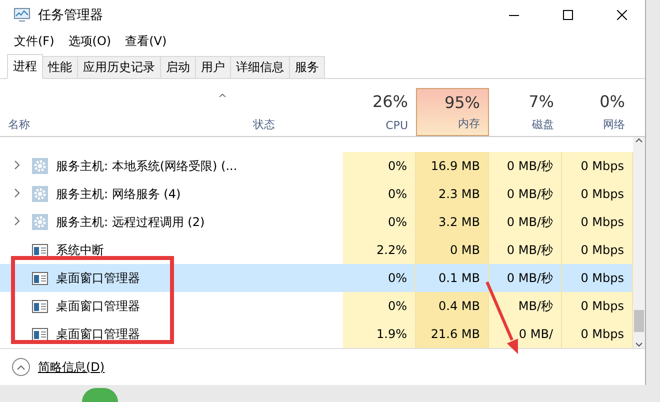  I want to click on scroll-down-icon, so click(639, 345).